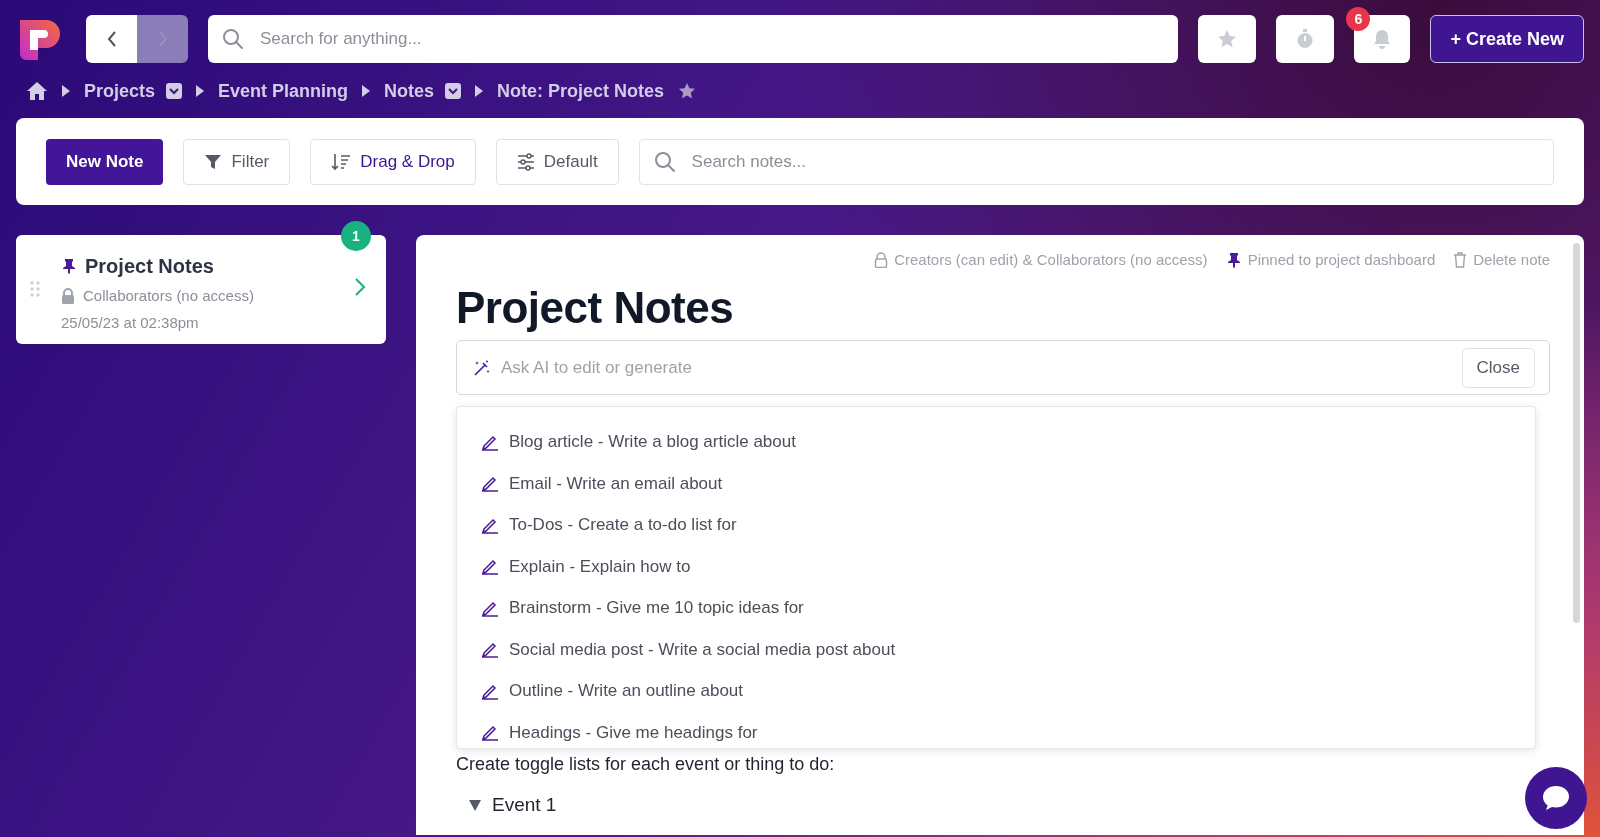 The image size is (1600, 837). Describe the element at coordinates (283, 91) in the screenshot. I see `breadcrumb-link: Event Planning` at that location.